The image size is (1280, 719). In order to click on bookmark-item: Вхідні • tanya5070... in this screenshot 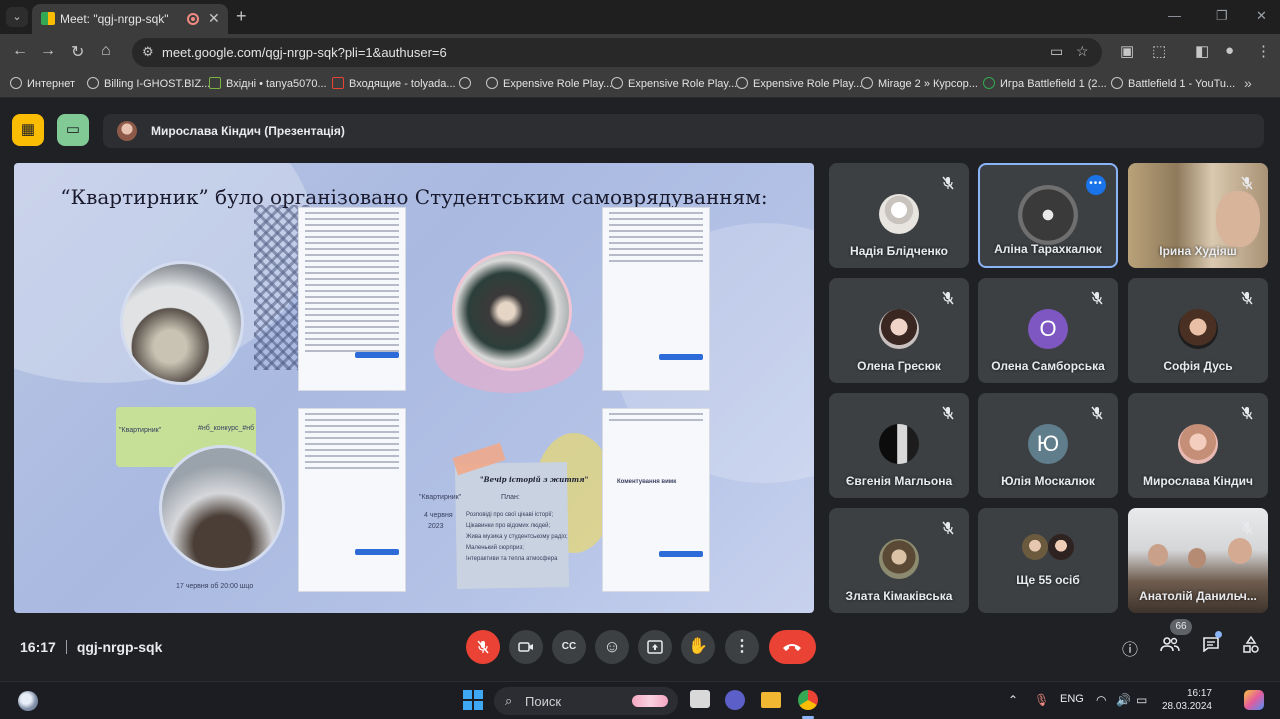, I will do `click(268, 83)`.